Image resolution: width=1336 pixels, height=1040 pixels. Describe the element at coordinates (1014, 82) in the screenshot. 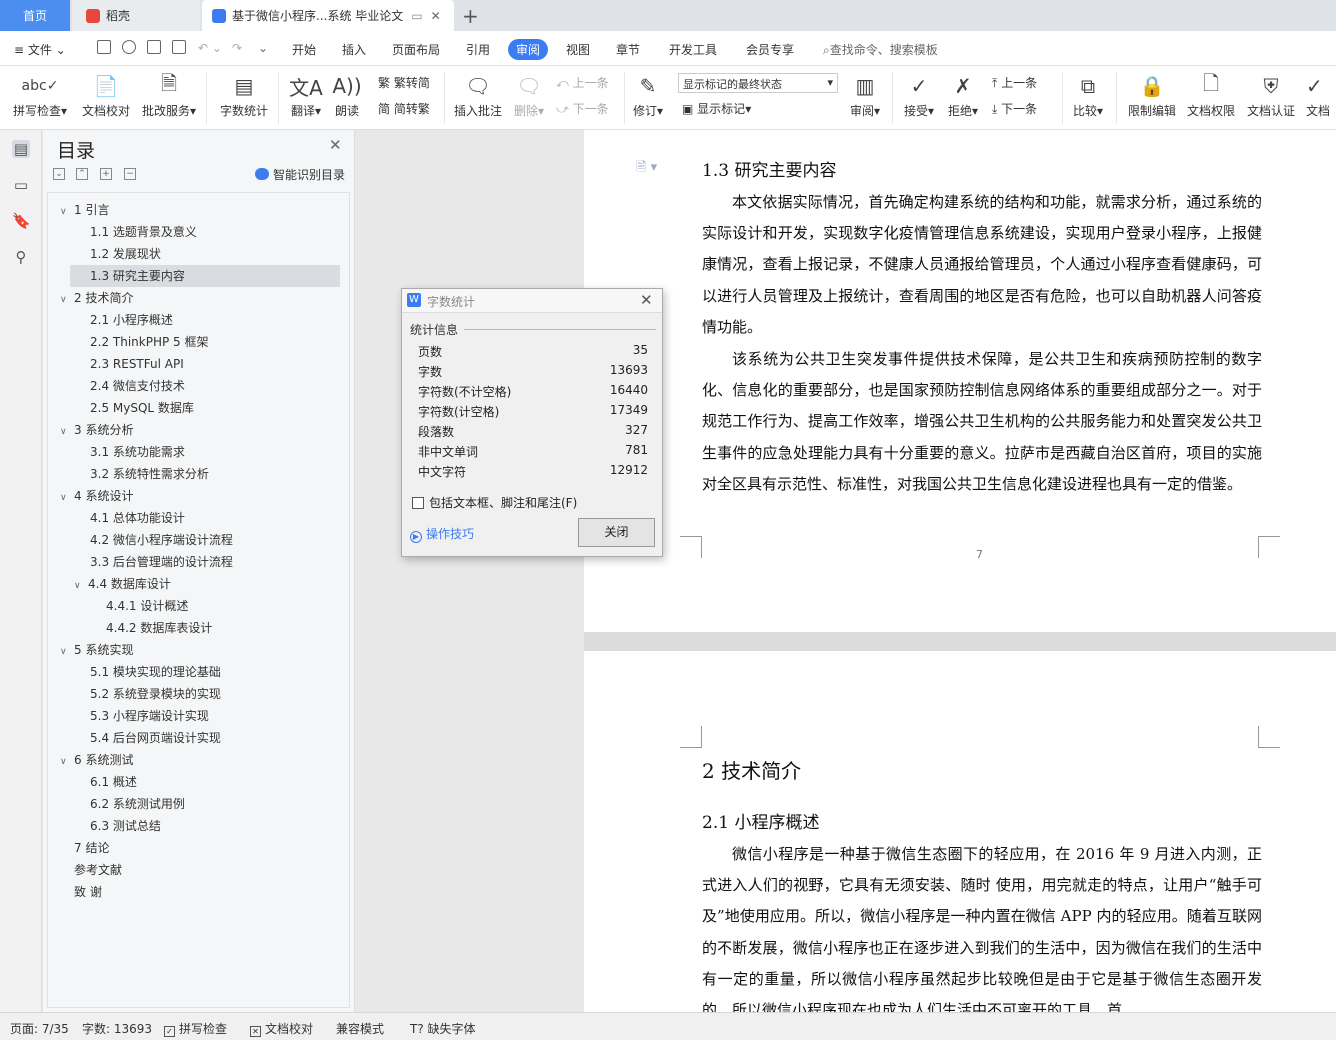

I see `prev-revision-button: ⤒ 上一条` at that location.